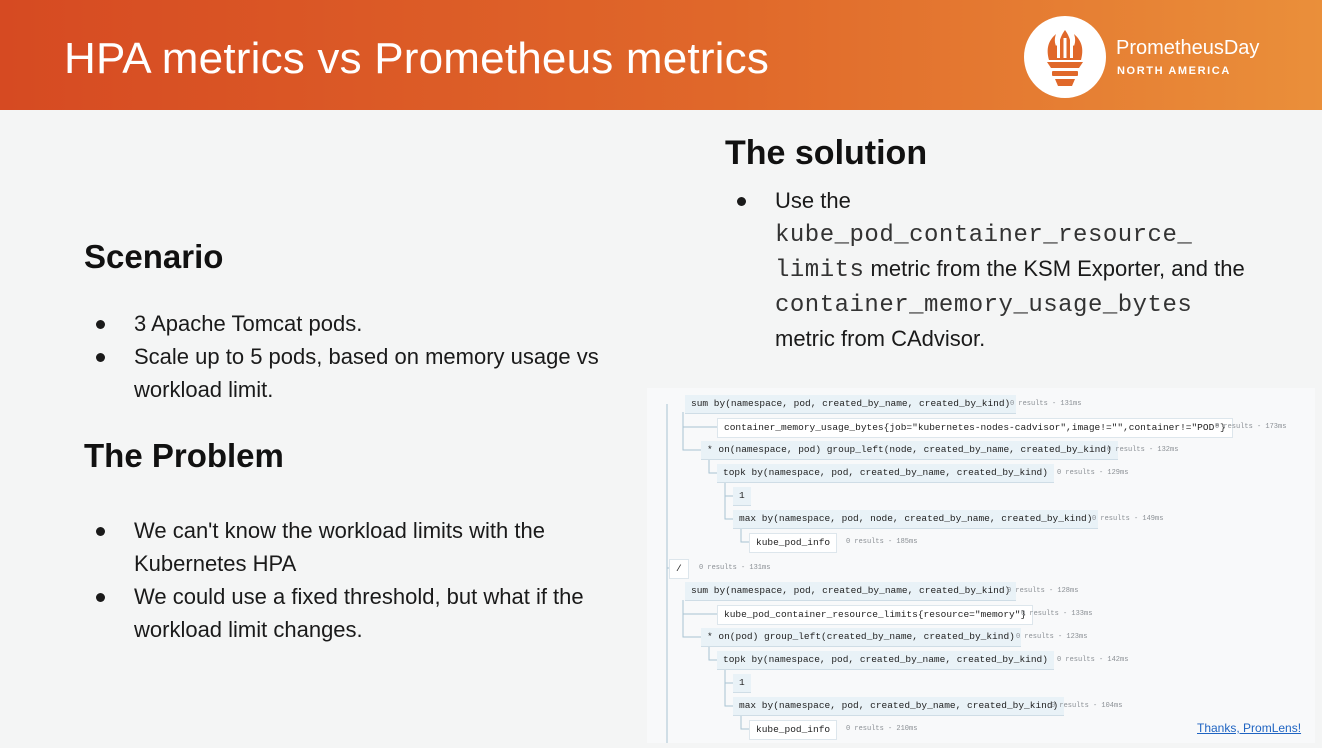  Describe the element at coordinates (1188, 48) in the screenshot. I see `logo-name: PrometheusDay` at that location.